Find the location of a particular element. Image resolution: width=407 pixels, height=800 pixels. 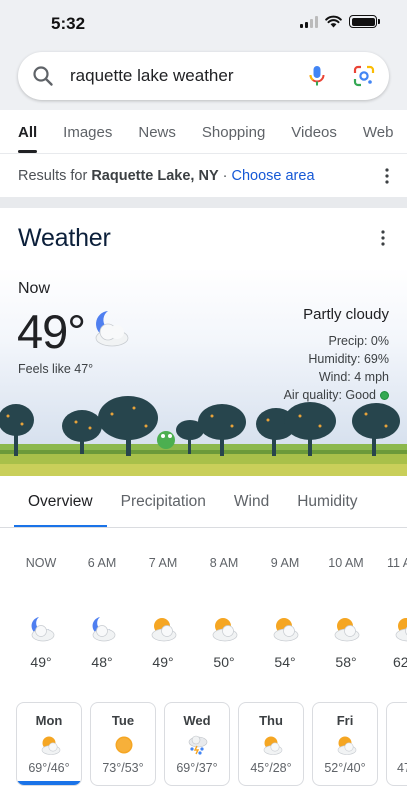

hour-time: 6 AM is located at coordinates (102, 563).